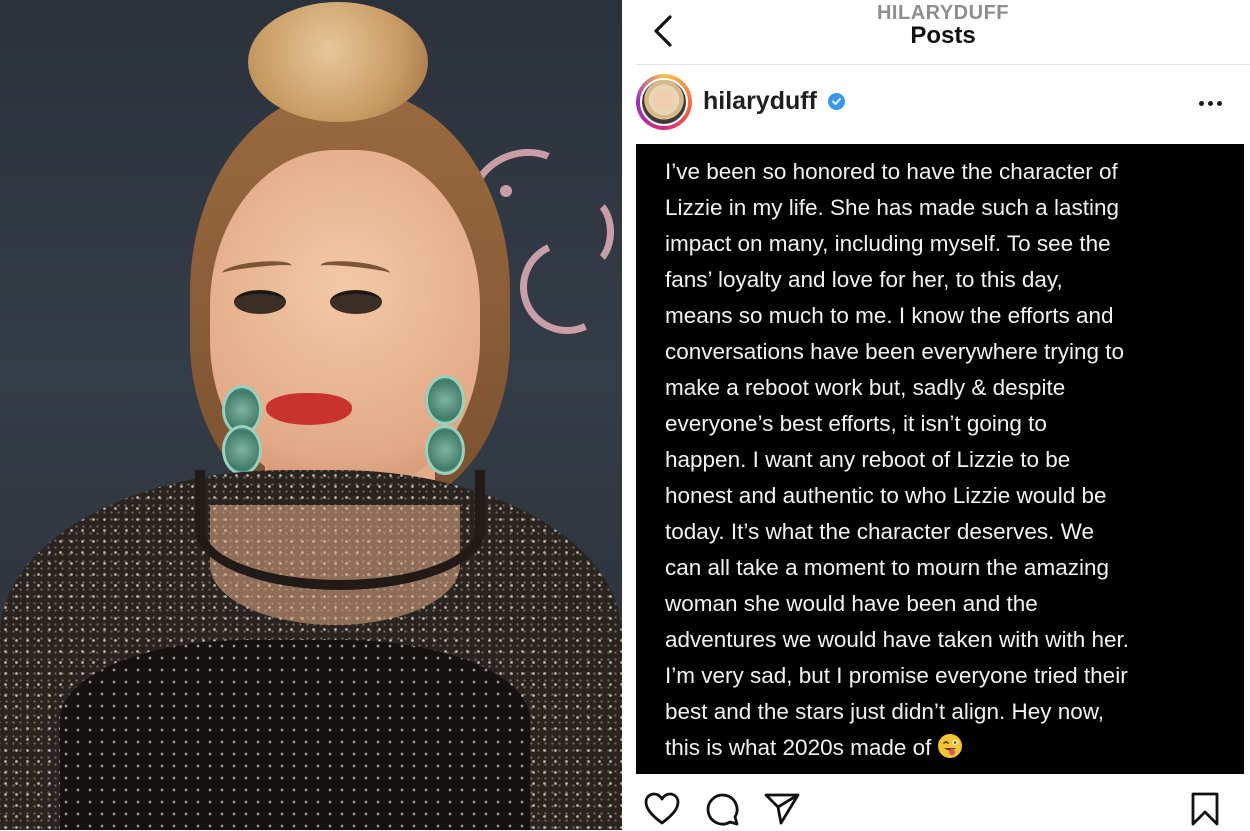 The width and height of the screenshot is (1250, 831). I want to click on dress-neckline, so click(340, 530).